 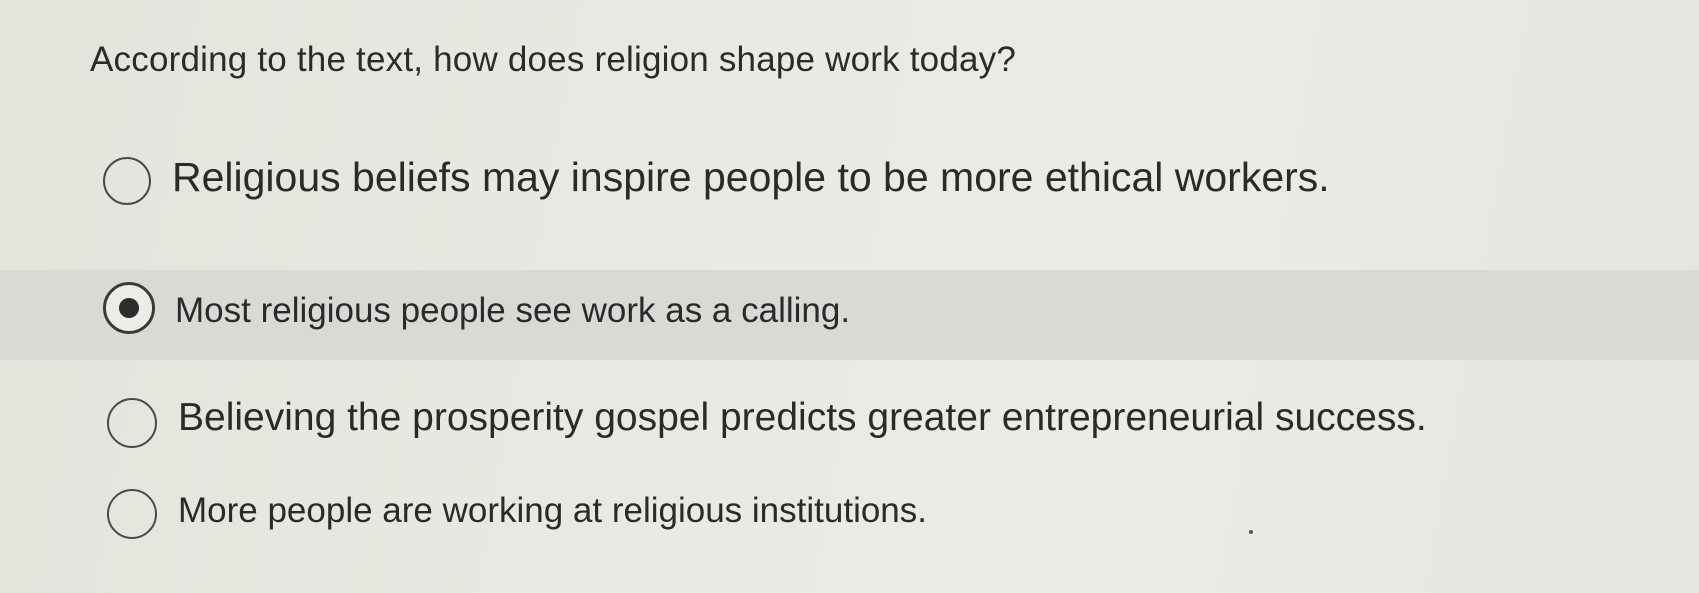 I want to click on radio-selected-dot-icon, so click(x=129, y=308).